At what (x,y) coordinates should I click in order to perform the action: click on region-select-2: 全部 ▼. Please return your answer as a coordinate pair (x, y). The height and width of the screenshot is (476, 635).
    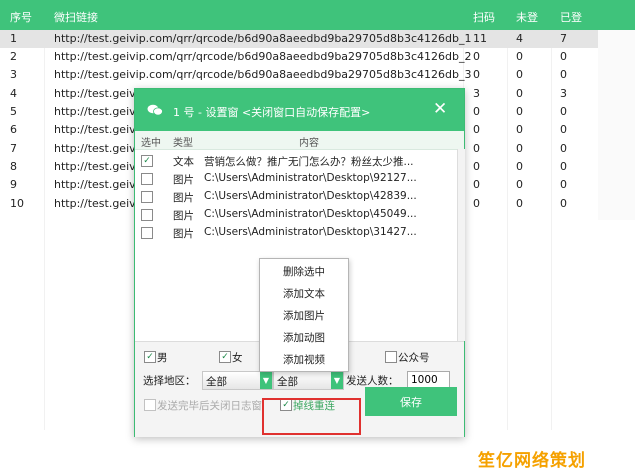
    Looking at the image, I should click on (308, 380).